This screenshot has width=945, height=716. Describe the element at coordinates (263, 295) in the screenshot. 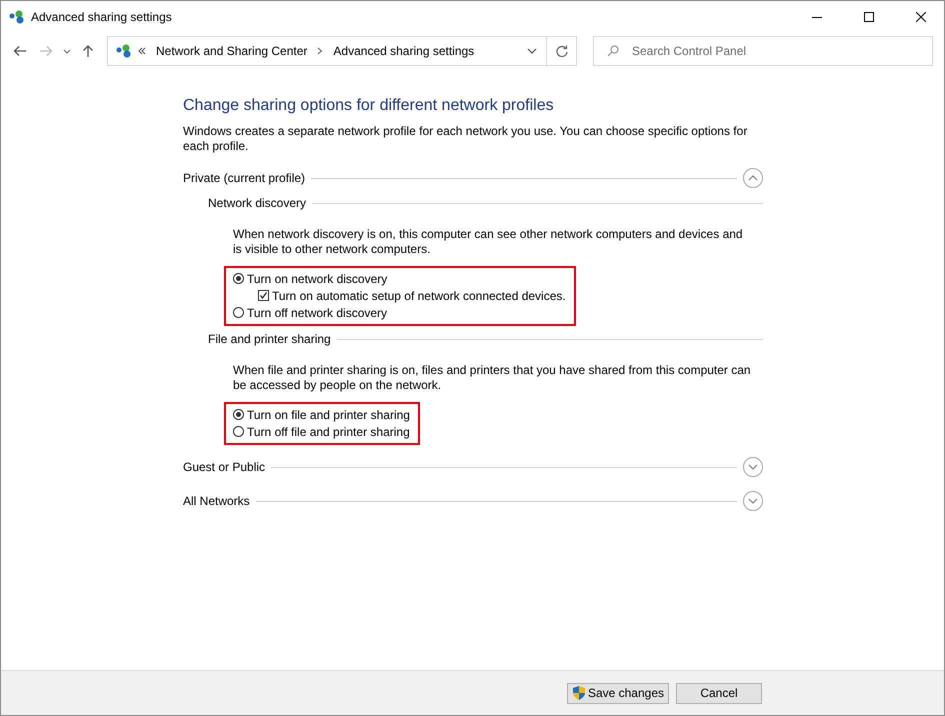

I see `checkbox` at that location.